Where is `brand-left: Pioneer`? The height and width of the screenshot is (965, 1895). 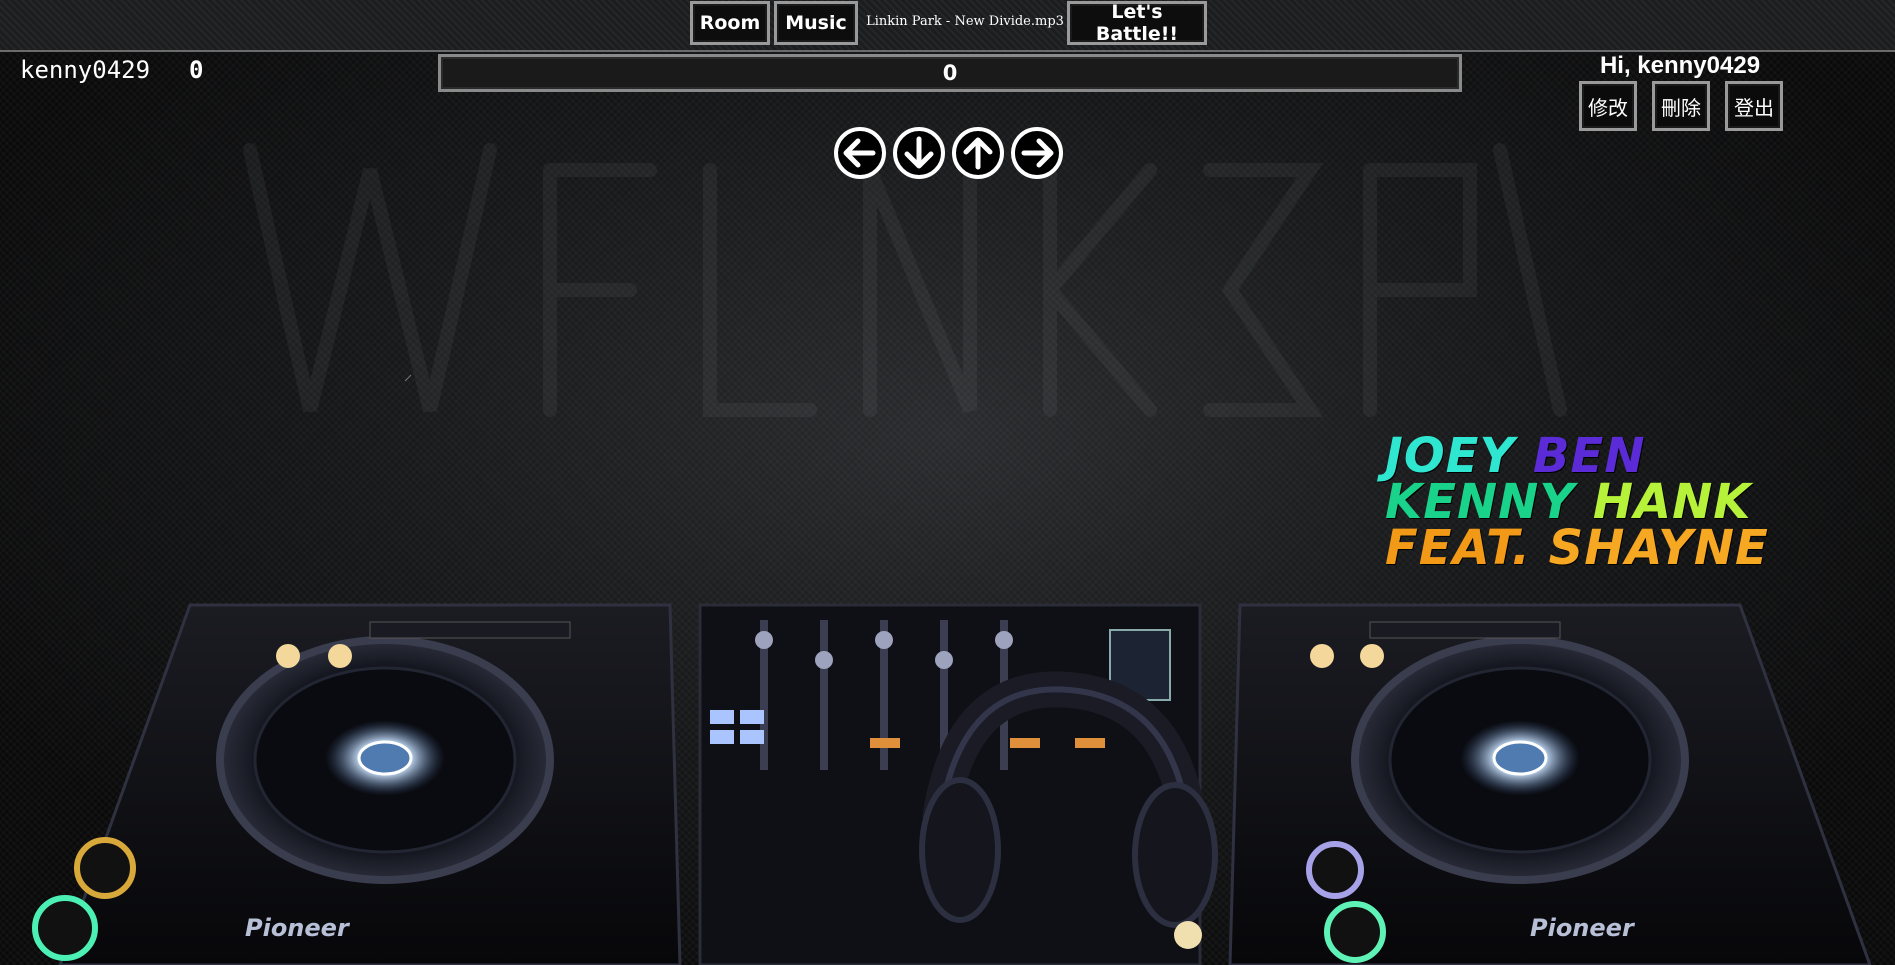 brand-left: Pioneer is located at coordinates (298, 928).